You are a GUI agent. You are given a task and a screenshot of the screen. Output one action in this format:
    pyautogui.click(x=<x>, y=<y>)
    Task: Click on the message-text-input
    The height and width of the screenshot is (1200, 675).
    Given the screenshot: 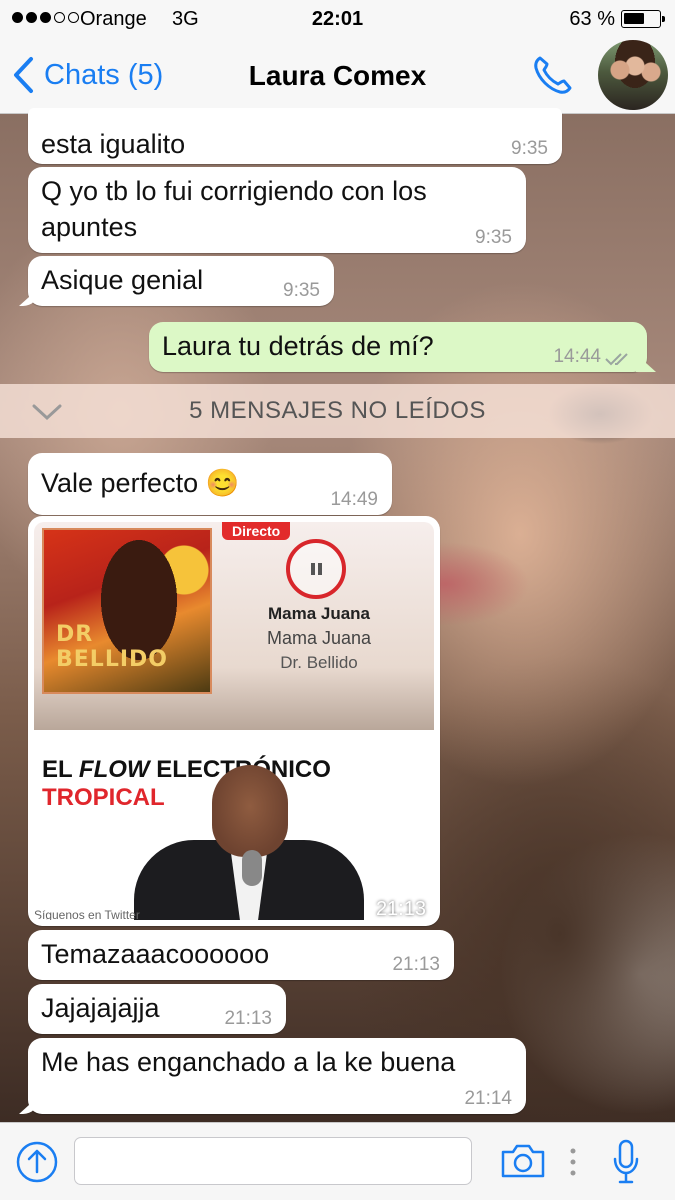 What is the action you would take?
    pyautogui.click(x=273, y=1161)
    